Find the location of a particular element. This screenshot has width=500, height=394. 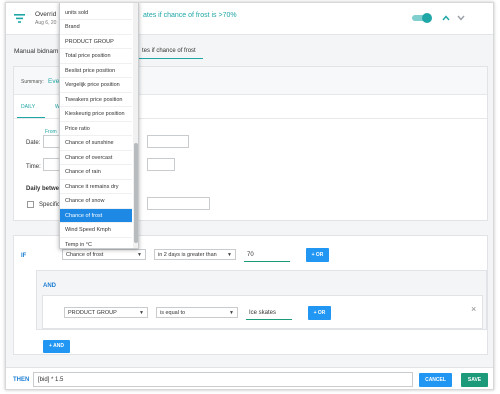

dropdown-option: units sold is located at coordinates (96, 13).